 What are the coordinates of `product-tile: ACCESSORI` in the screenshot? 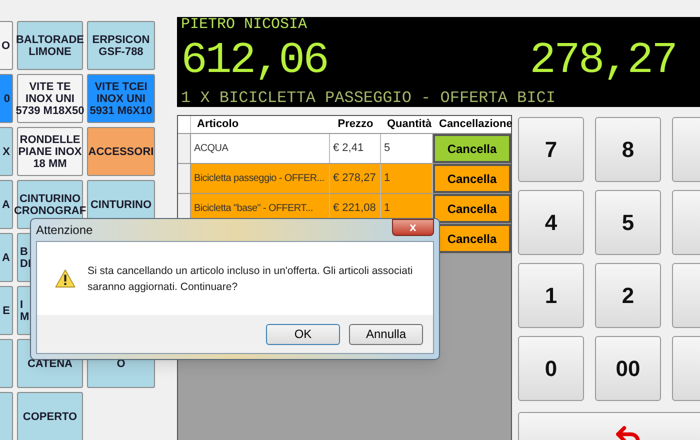 It's located at (121, 151).